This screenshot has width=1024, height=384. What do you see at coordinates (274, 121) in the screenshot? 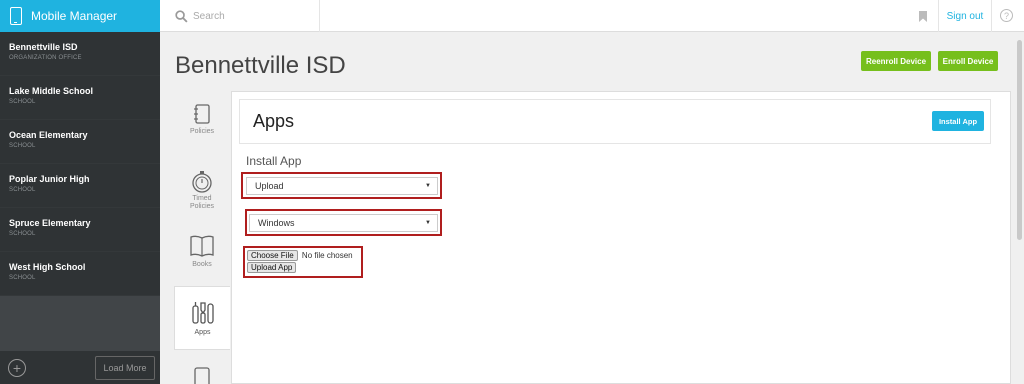
I see `panel-title: Apps` at bounding box center [274, 121].